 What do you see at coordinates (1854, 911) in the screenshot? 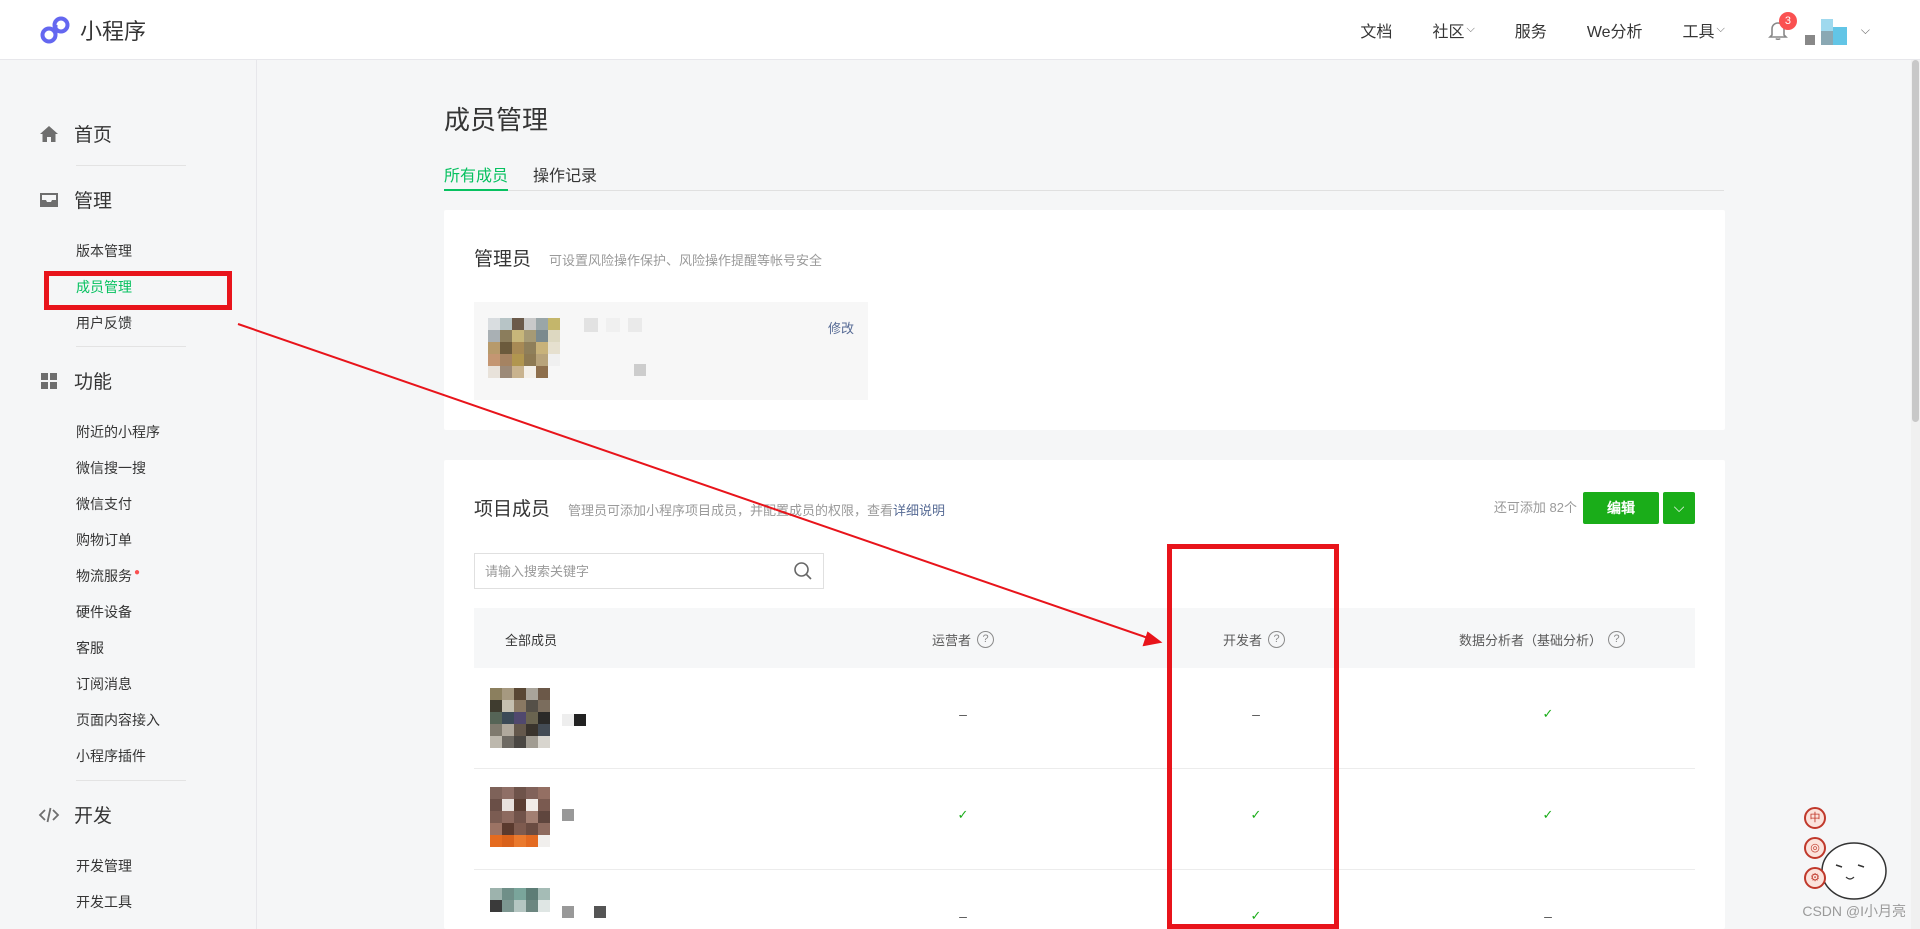
I see `watermark-text: CSDN @I小月亮` at bounding box center [1854, 911].